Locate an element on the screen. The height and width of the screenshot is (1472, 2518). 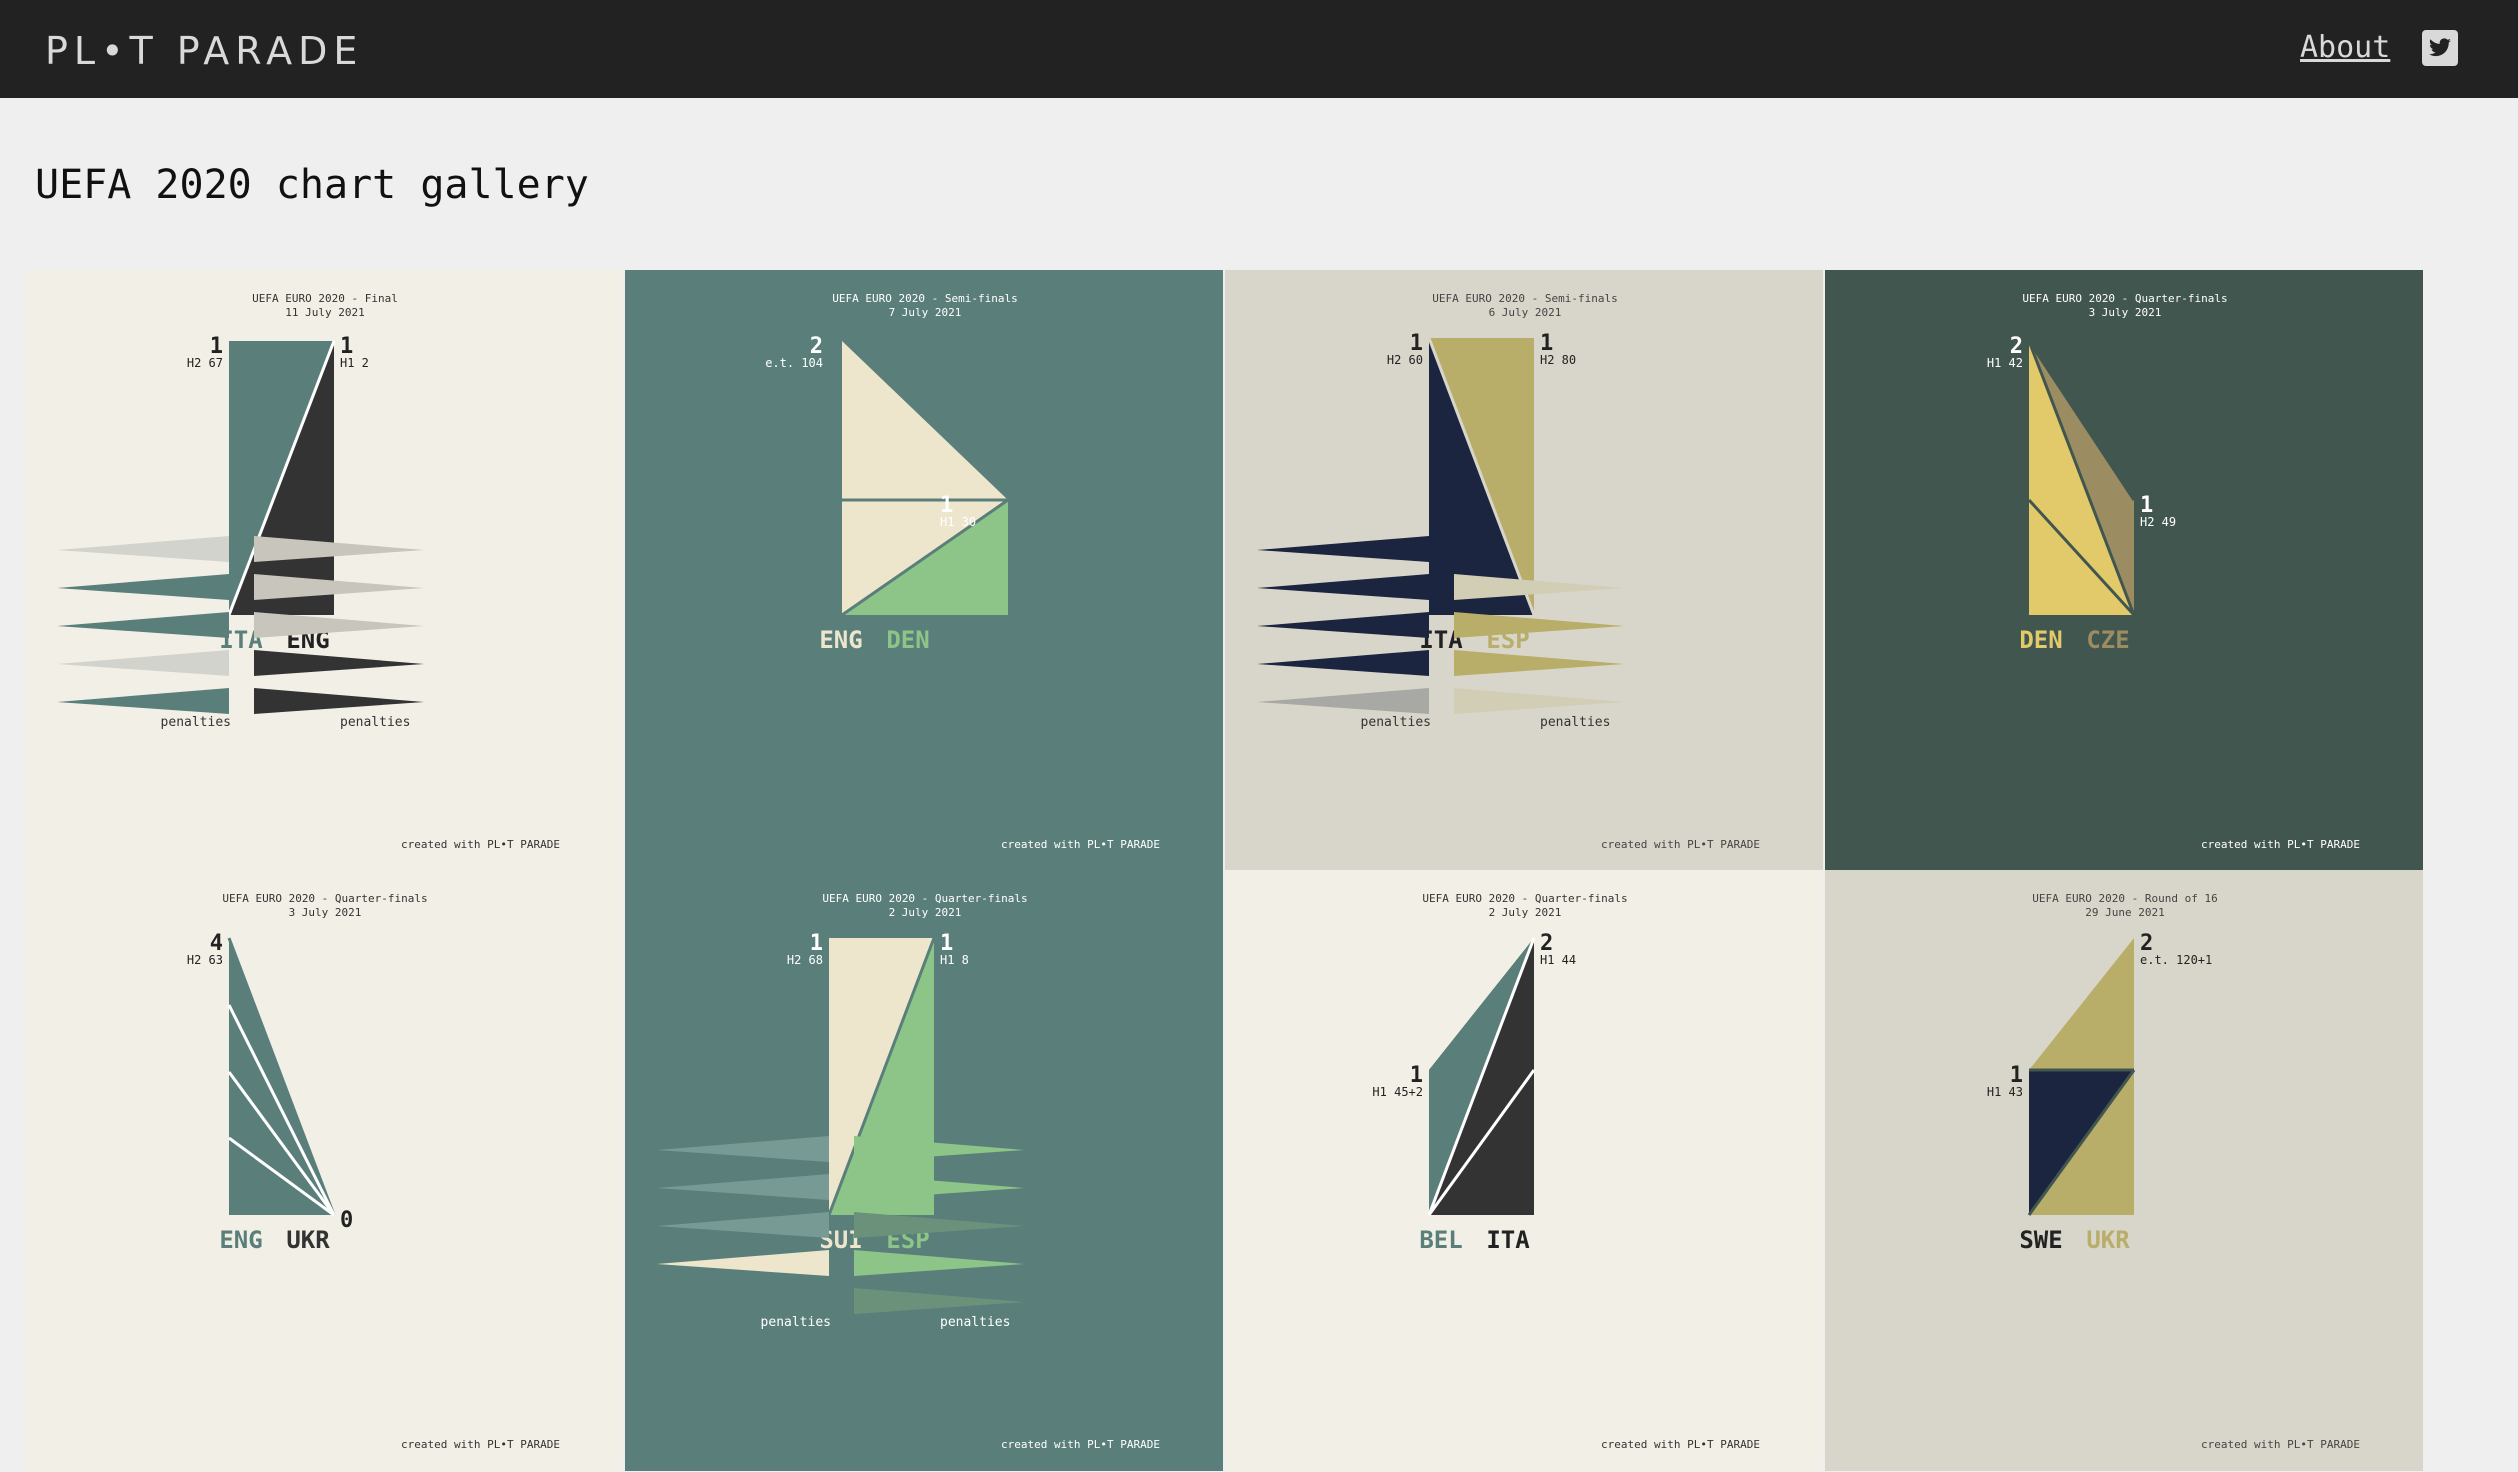
away-team-label: DEN is located at coordinates (907, 640).